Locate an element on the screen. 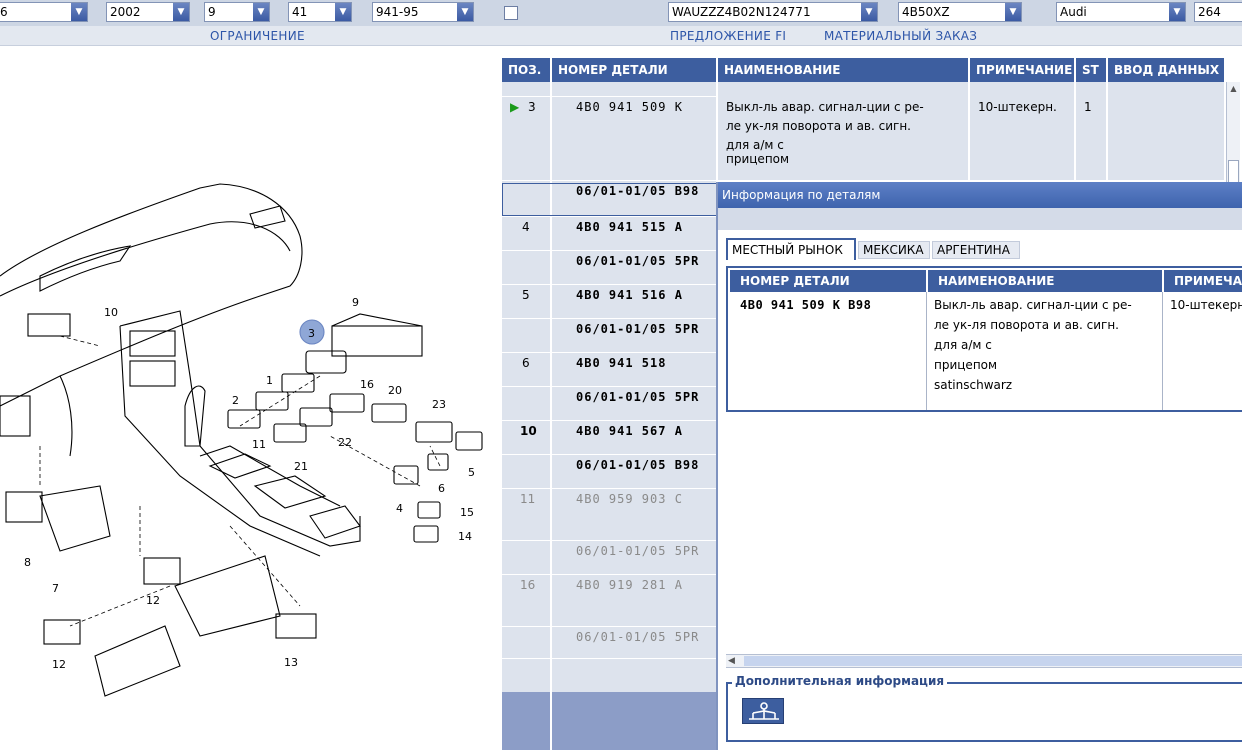 The height and width of the screenshot is (750, 1242). combo-illustration: 941-95 ▼ is located at coordinates (423, 12).